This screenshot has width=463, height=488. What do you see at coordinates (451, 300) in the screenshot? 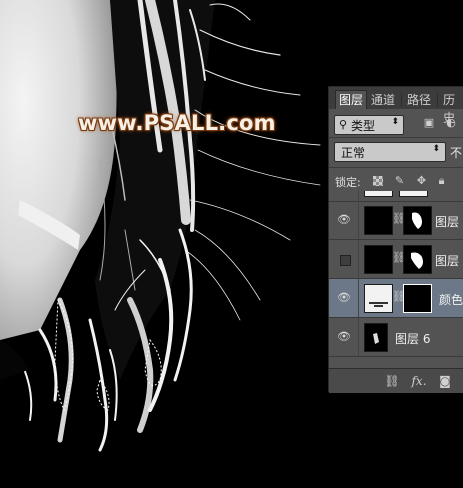
I see `layer-name: 颜色` at bounding box center [451, 300].